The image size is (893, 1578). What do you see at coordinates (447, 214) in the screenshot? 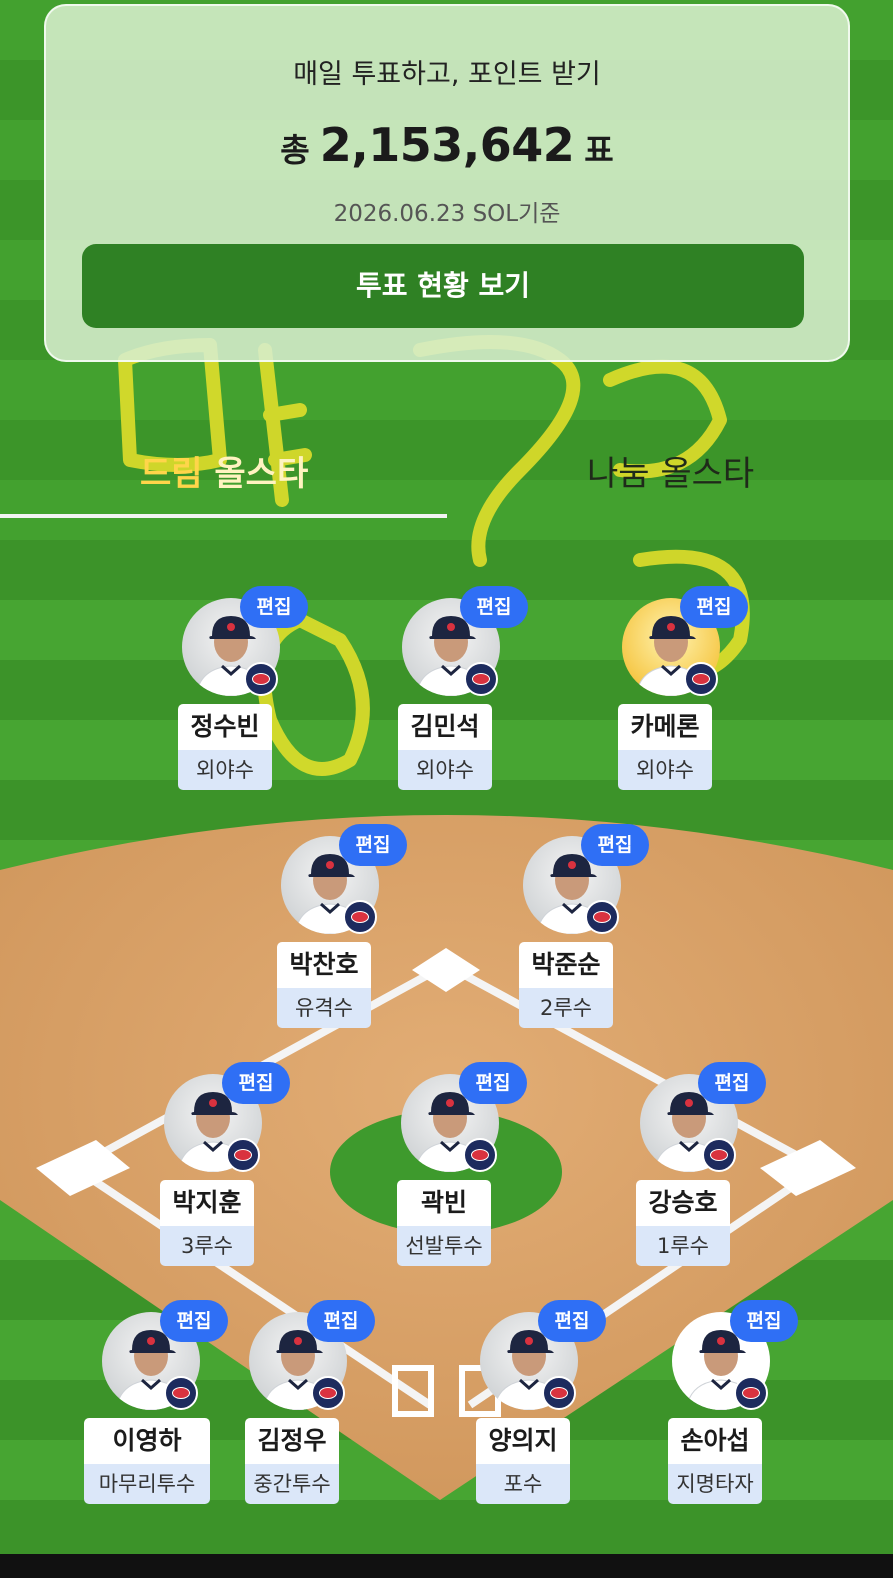
I see `vote-date: 2026.06.23 SOL기준` at bounding box center [447, 214].